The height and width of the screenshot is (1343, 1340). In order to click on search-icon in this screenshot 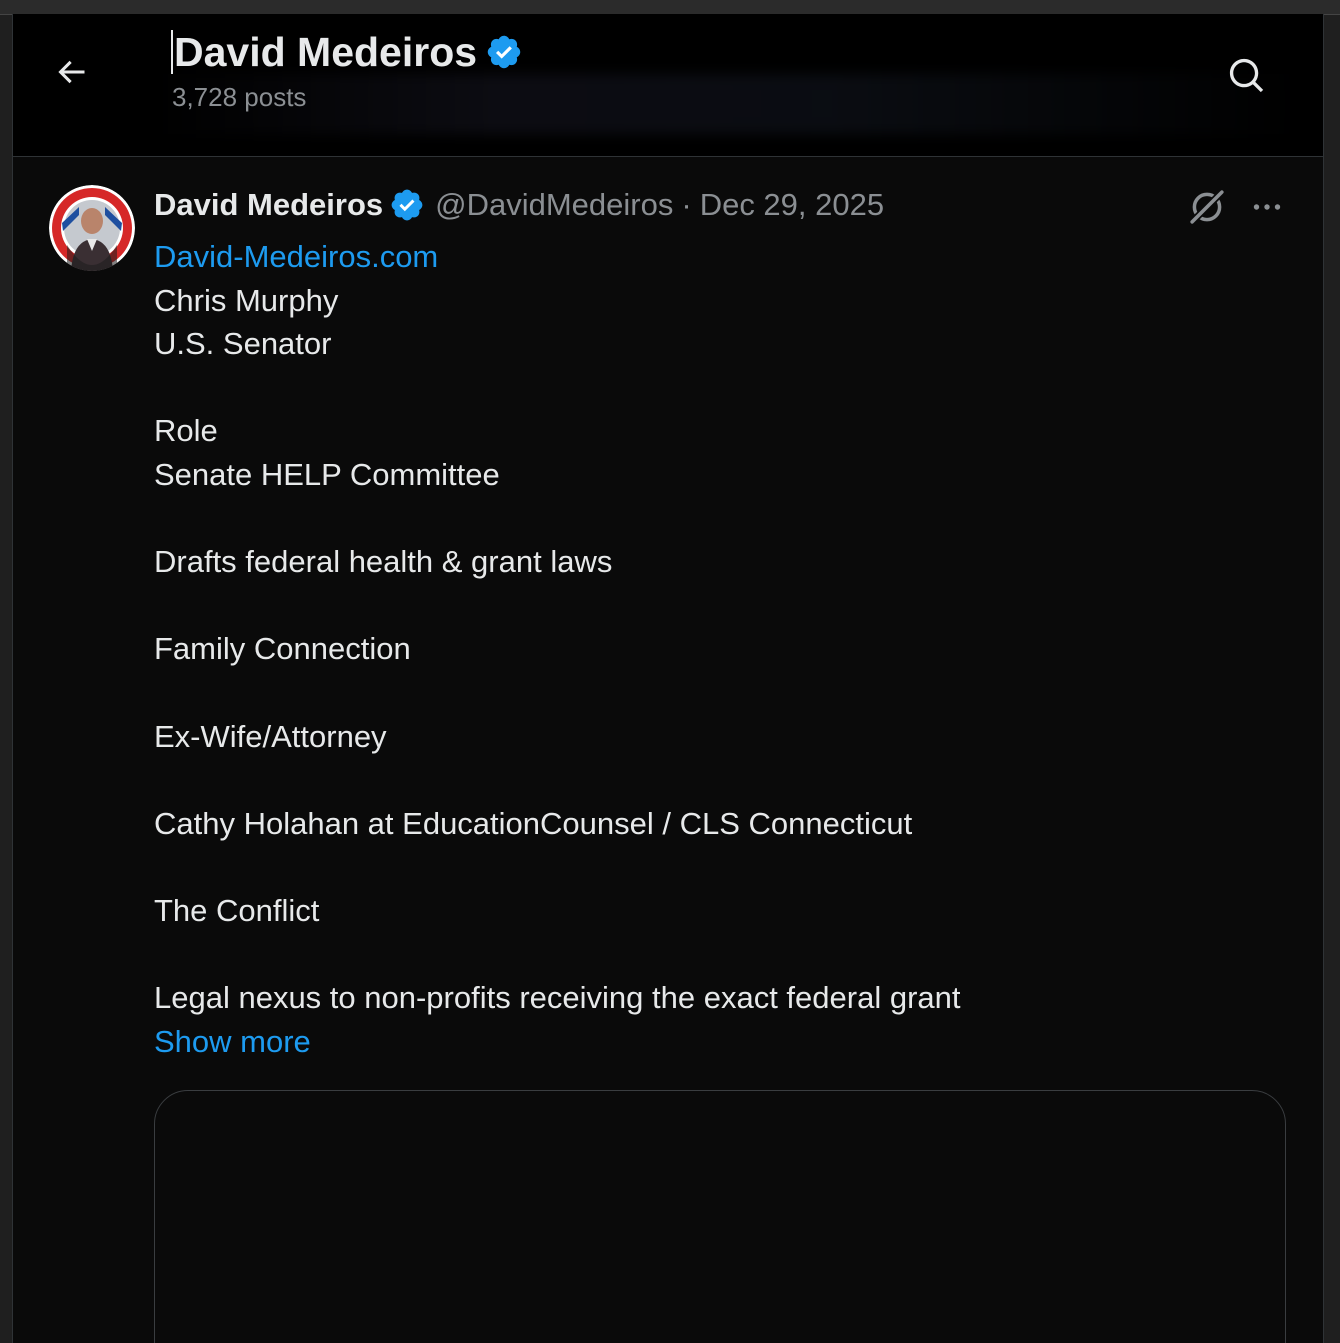, I will do `click(1246, 75)`.